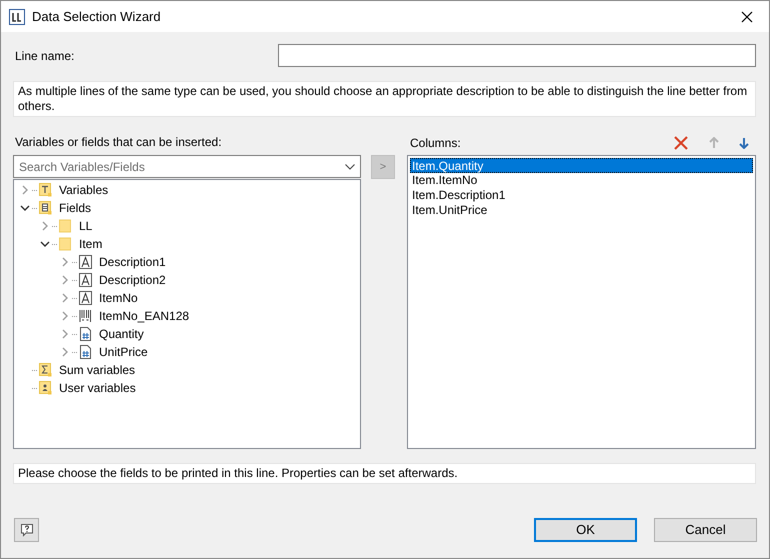  What do you see at coordinates (144, 316) in the screenshot?
I see `tree-item: ItemNo_EAN128` at bounding box center [144, 316].